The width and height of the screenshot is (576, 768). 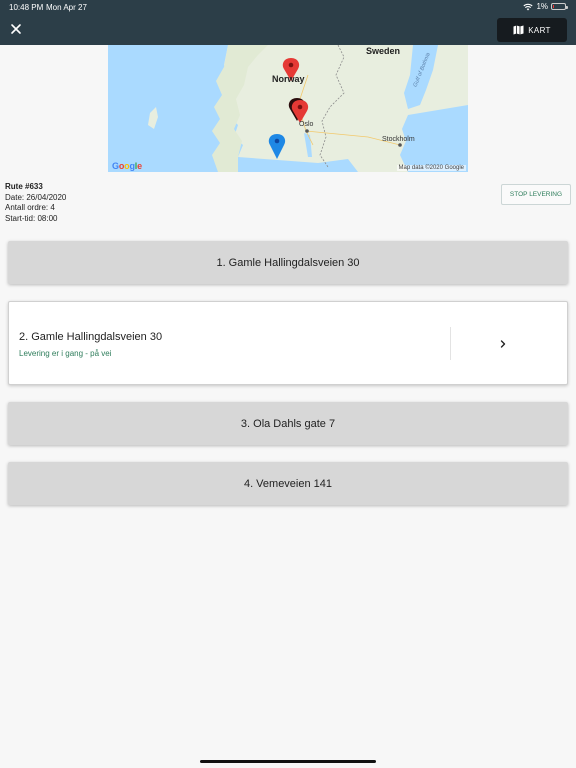 What do you see at coordinates (559, 6) in the screenshot?
I see `battery-icon` at bounding box center [559, 6].